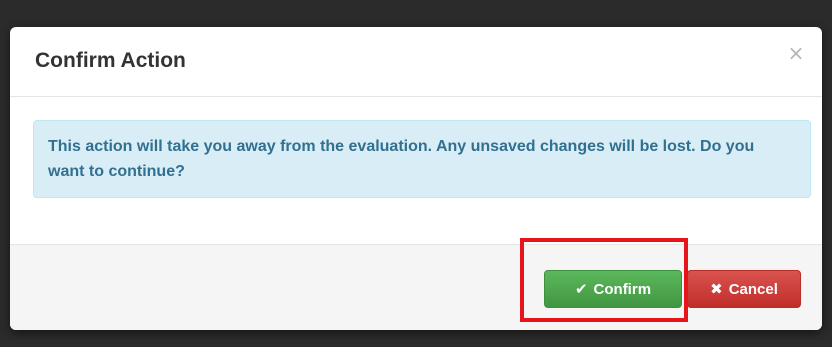  I want to click on confirm-button: ✔ Confirm, so click(613, 289).